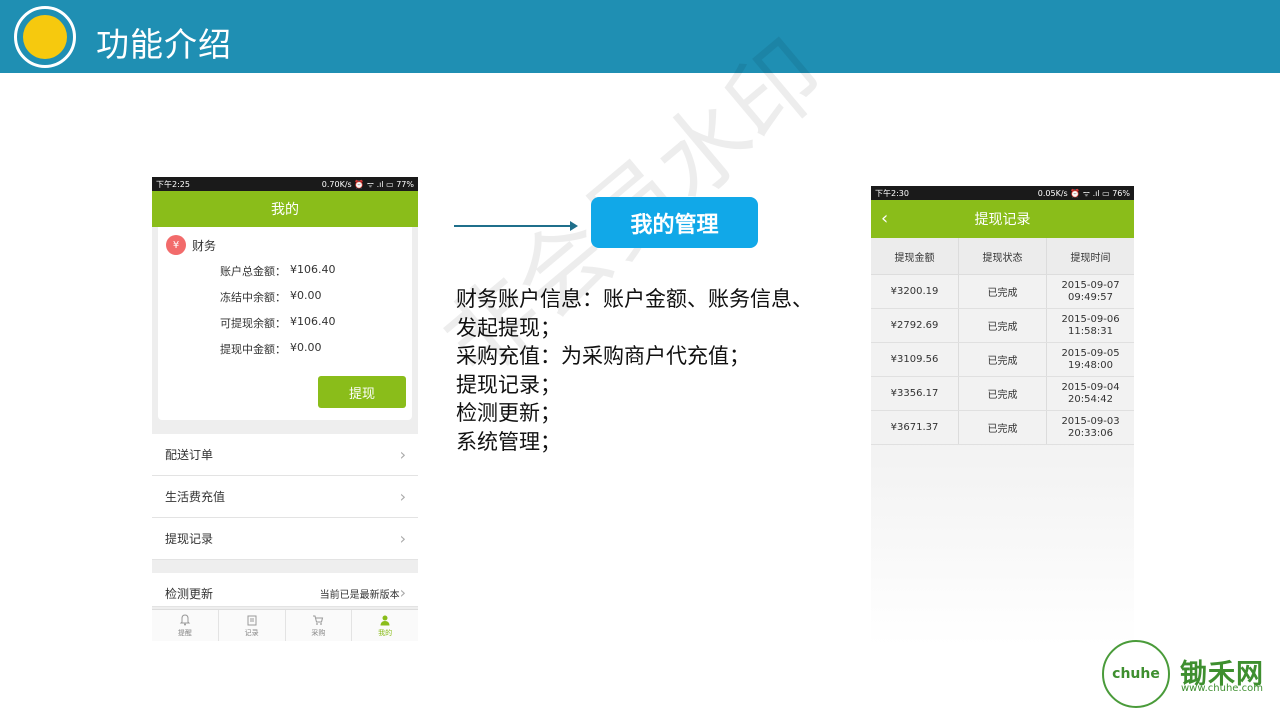  I want to click on time-text: 20:54:42, so click(1090, 399).